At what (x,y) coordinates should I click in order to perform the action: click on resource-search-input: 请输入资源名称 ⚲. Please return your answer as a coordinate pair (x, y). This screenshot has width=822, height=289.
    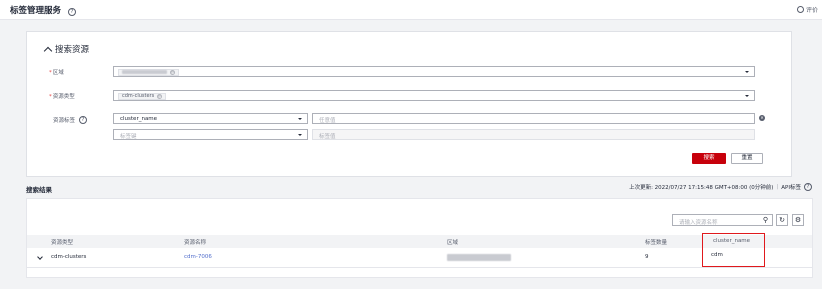
    Looking at the image, I should click on (722, 220).